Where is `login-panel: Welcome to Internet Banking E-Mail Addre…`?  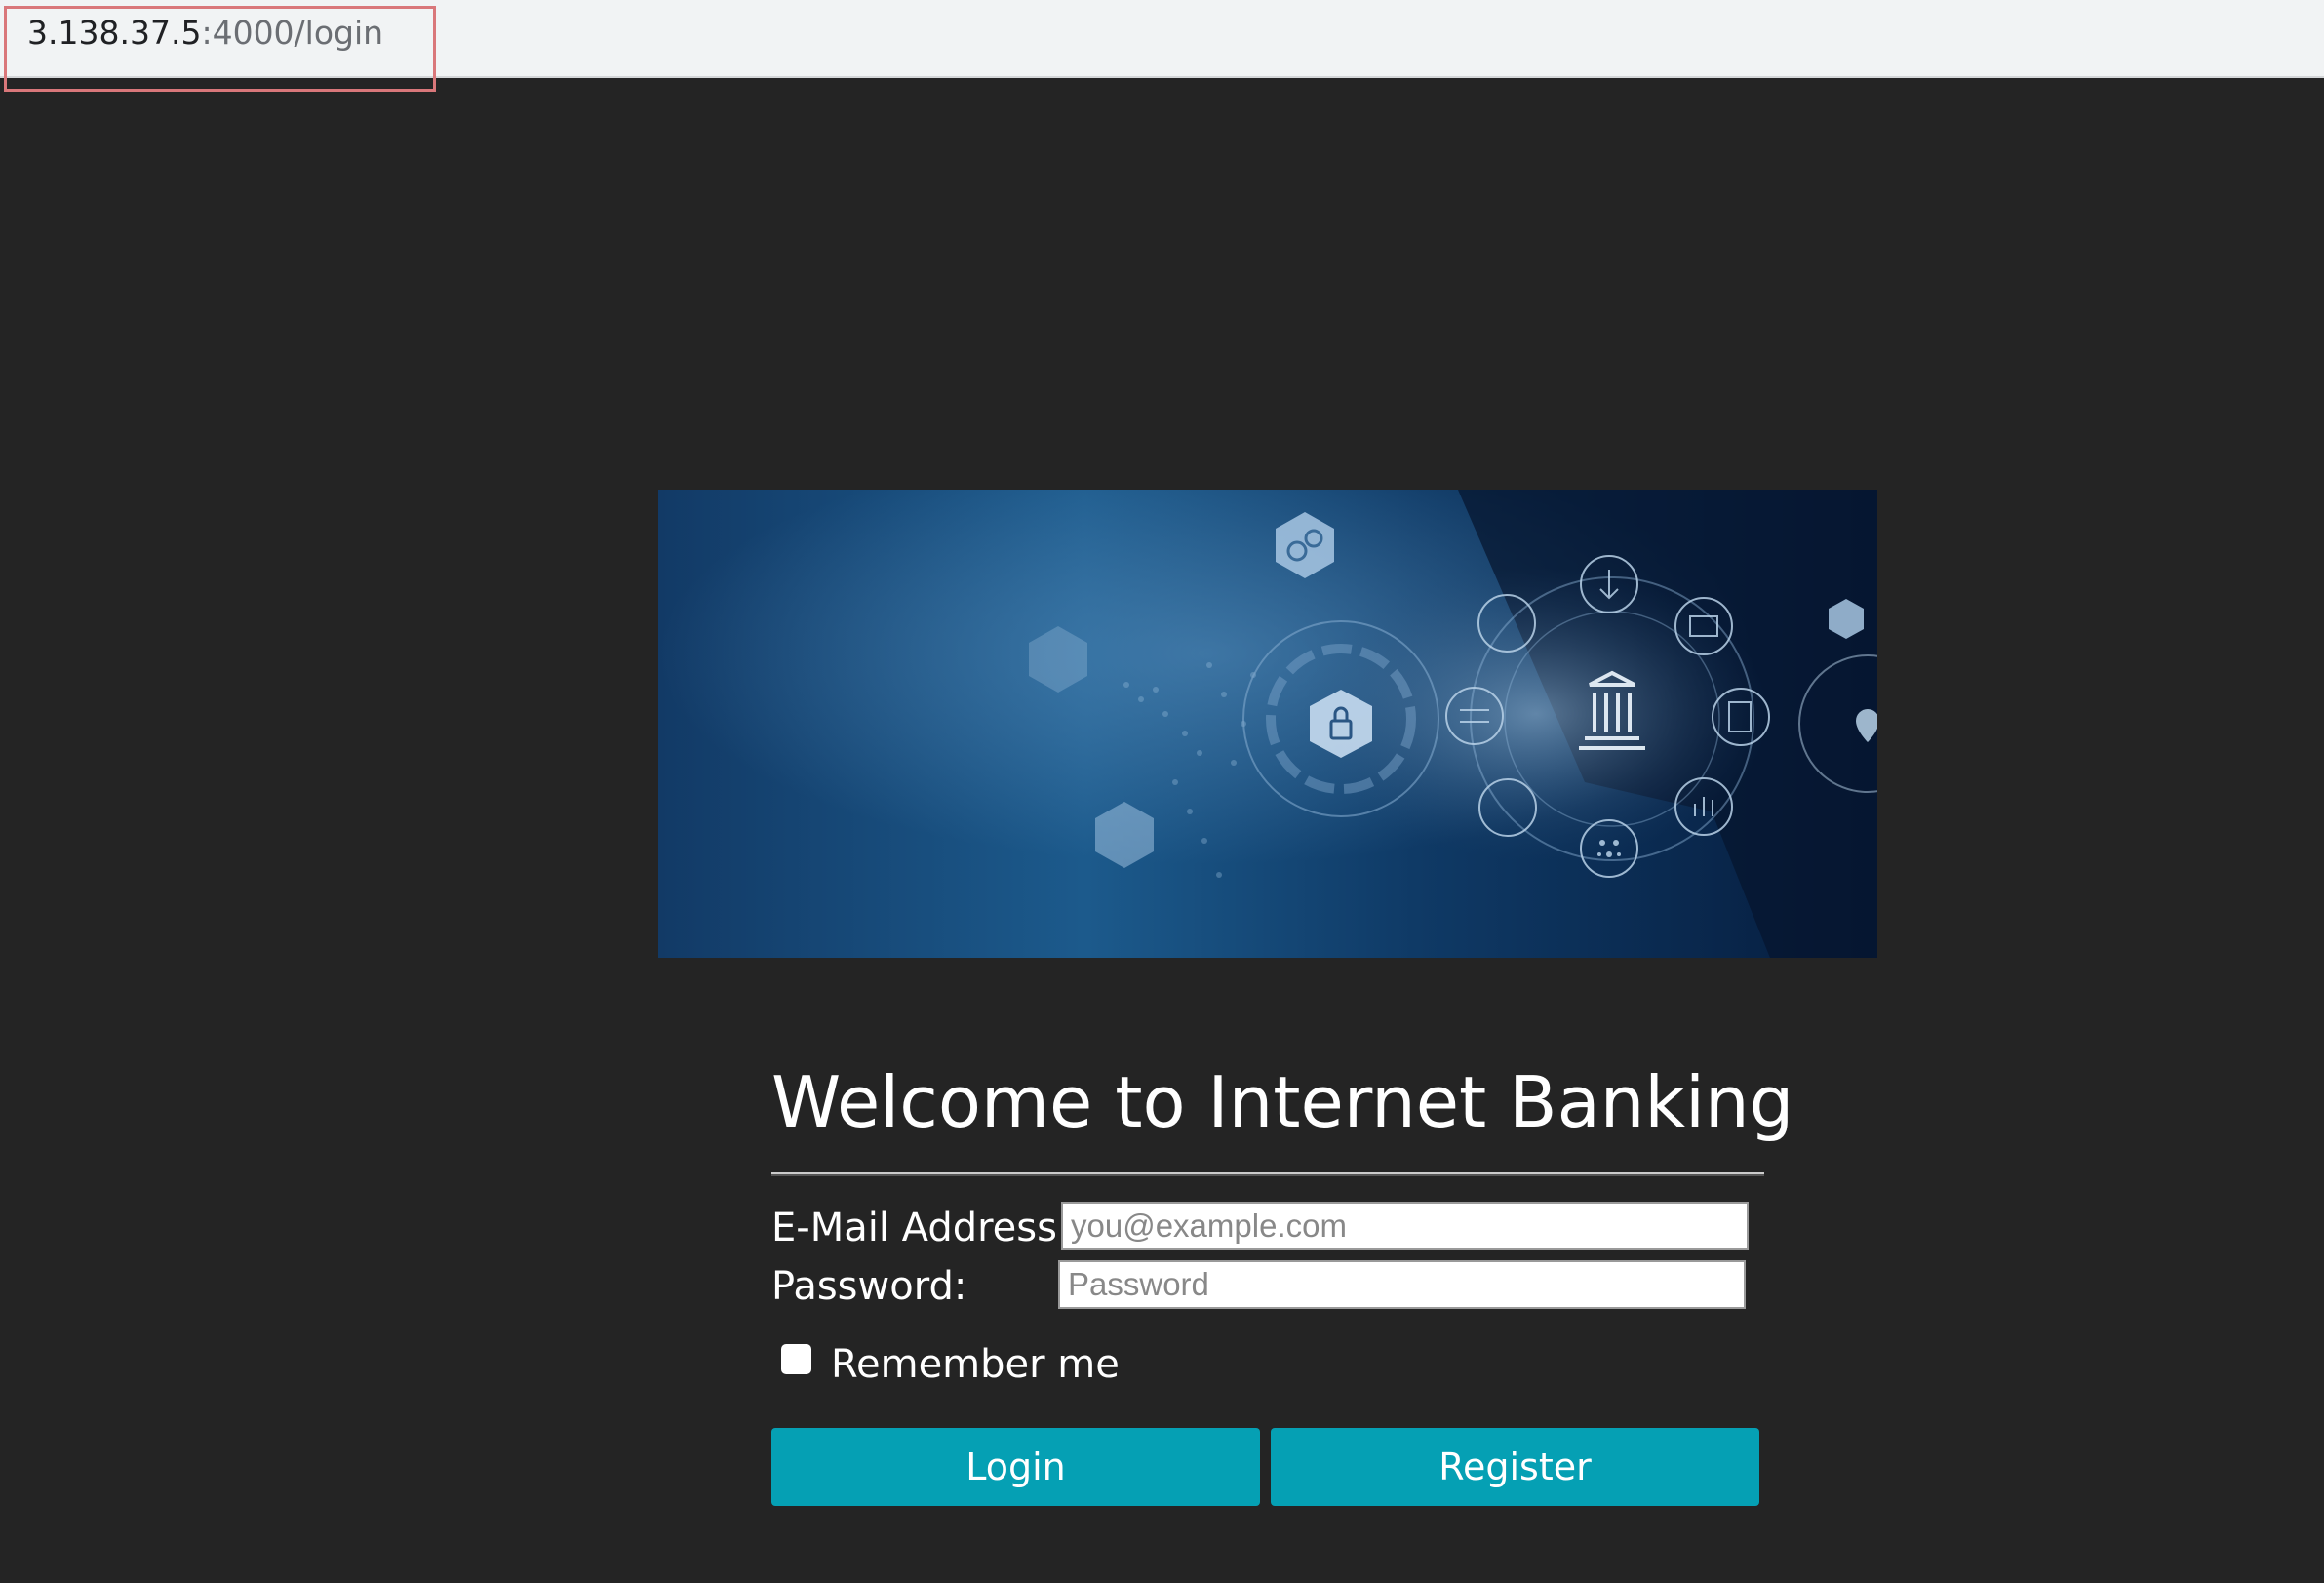
login-panel: Welcome to Internet Banking E-Mail Addre… is located at coordinates (1282, 1275).